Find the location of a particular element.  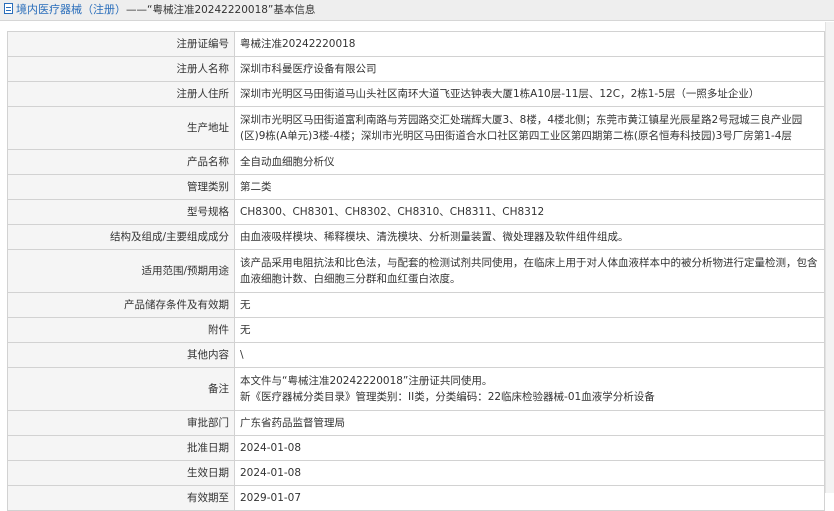

field-label: 批准日期 is located at coordinates (121, 448).